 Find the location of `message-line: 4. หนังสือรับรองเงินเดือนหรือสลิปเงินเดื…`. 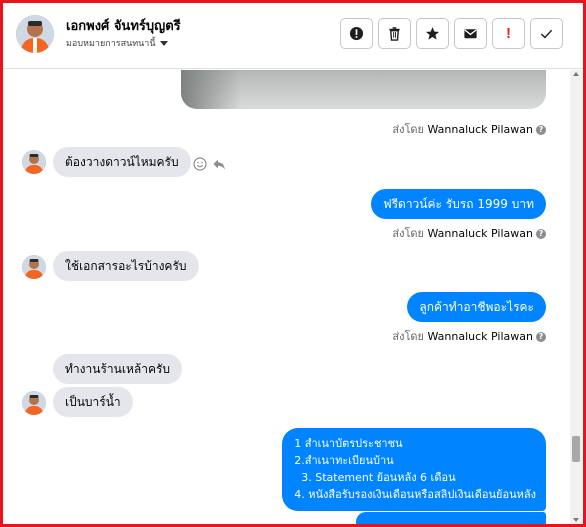

message-line: 4. หนังสือรับรองเงินเดือนหรือสลิปเงินเดื… is located at coordinates (415, 494).